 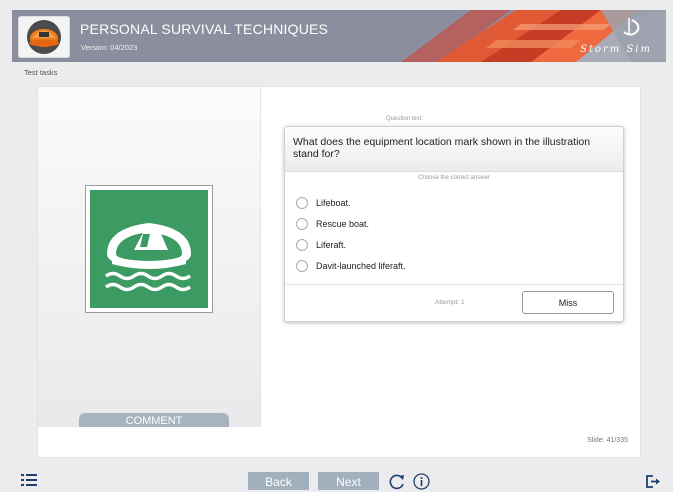 I want to click on liferaft-logo-icon, so click(x=44, y=37).